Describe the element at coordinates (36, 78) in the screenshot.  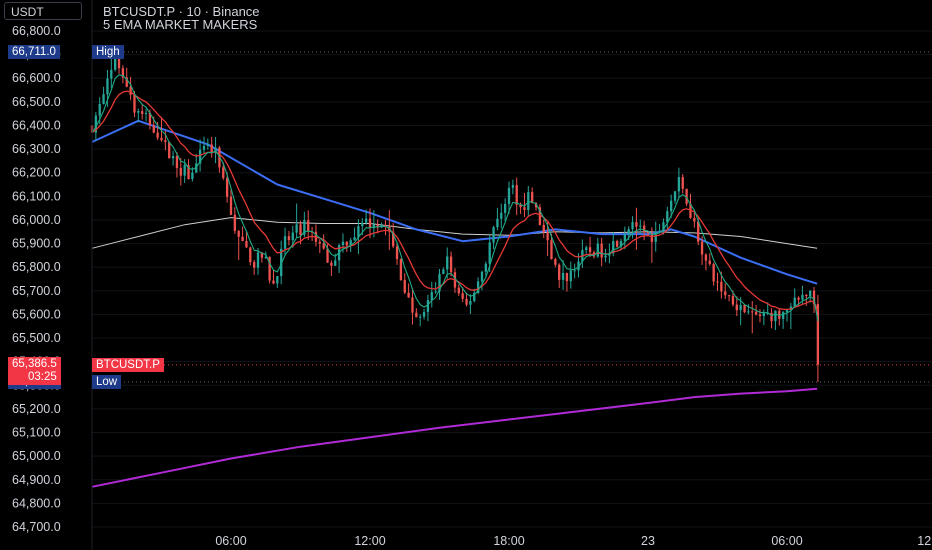
I see `price-tick-label: 66,600.0` at that location.